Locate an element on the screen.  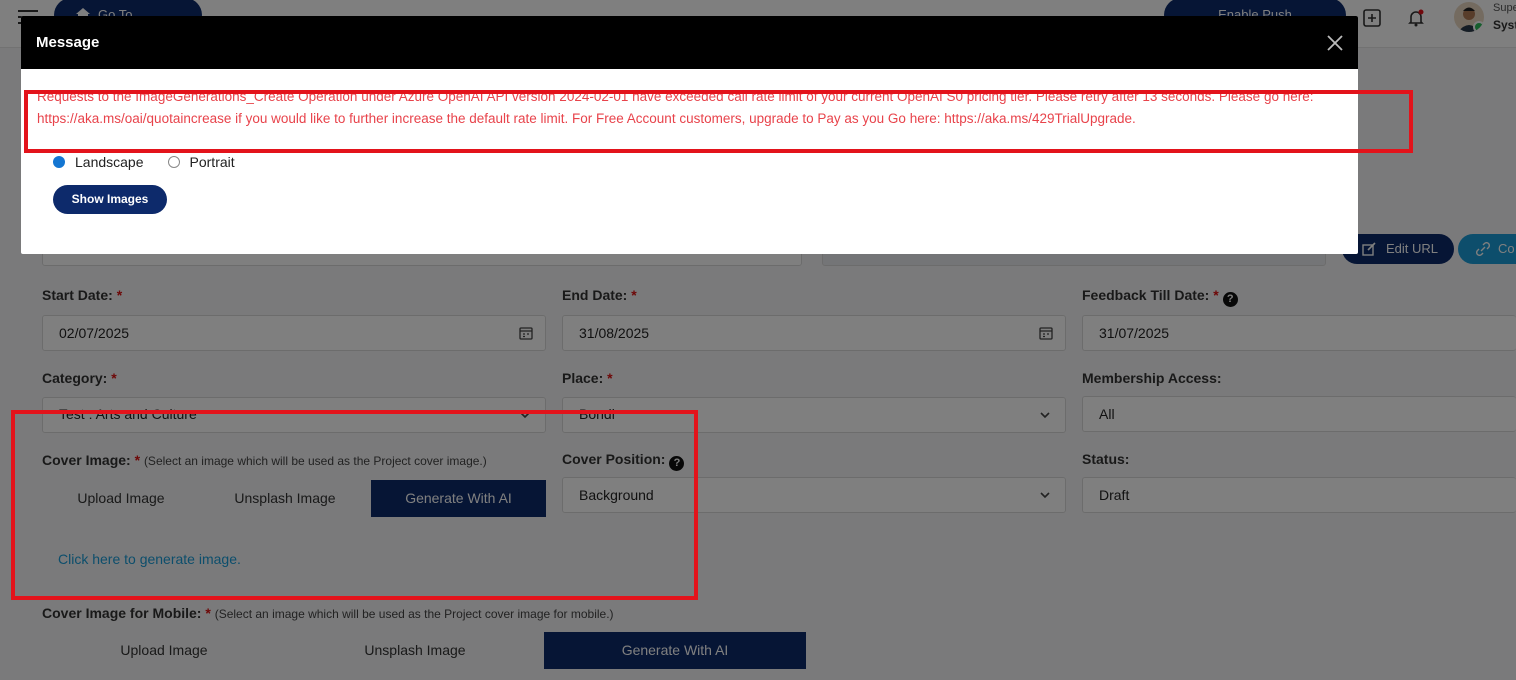
annotation-box-error is located at coordinates (718, 121).